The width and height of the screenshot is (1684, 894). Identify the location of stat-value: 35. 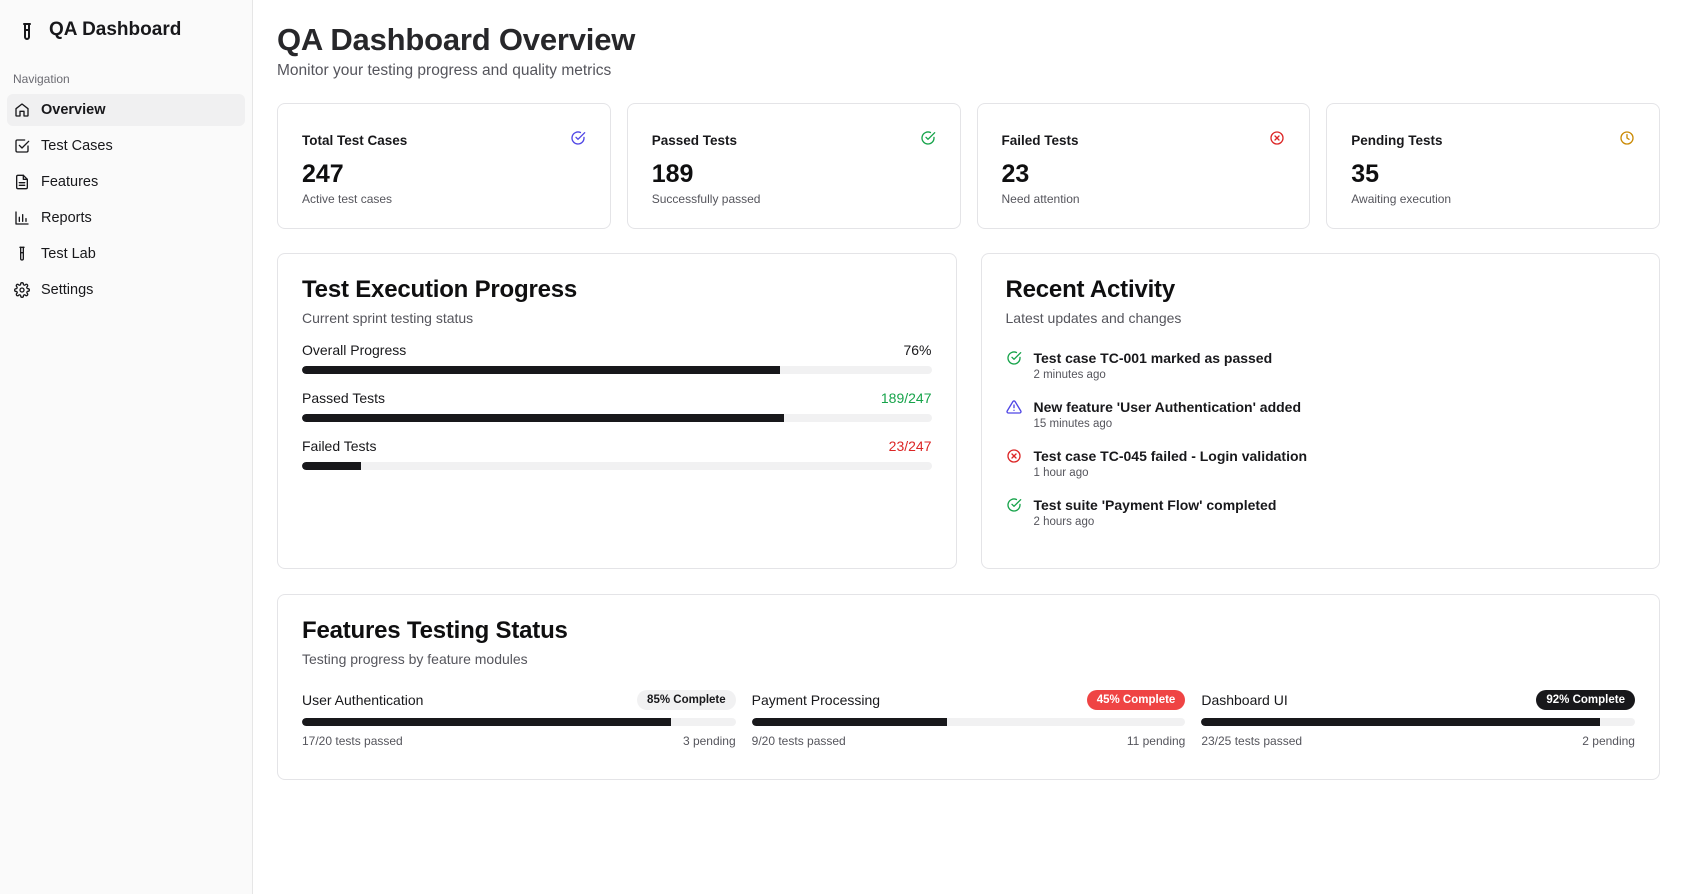
(1365, 174).